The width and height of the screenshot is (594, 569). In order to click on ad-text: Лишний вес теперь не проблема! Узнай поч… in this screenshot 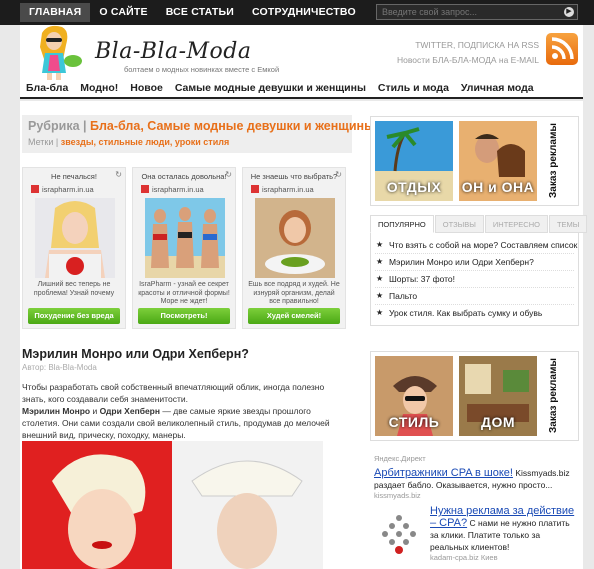, I will do `click(74, 289)`.